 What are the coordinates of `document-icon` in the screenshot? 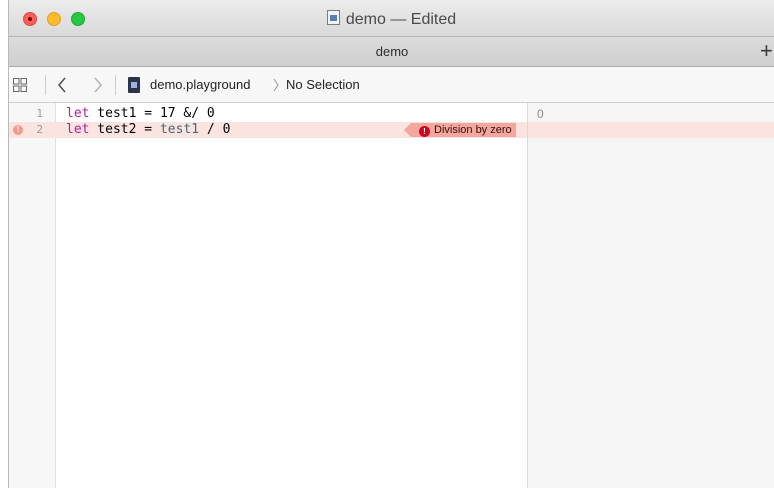 It's located at (333, 17).